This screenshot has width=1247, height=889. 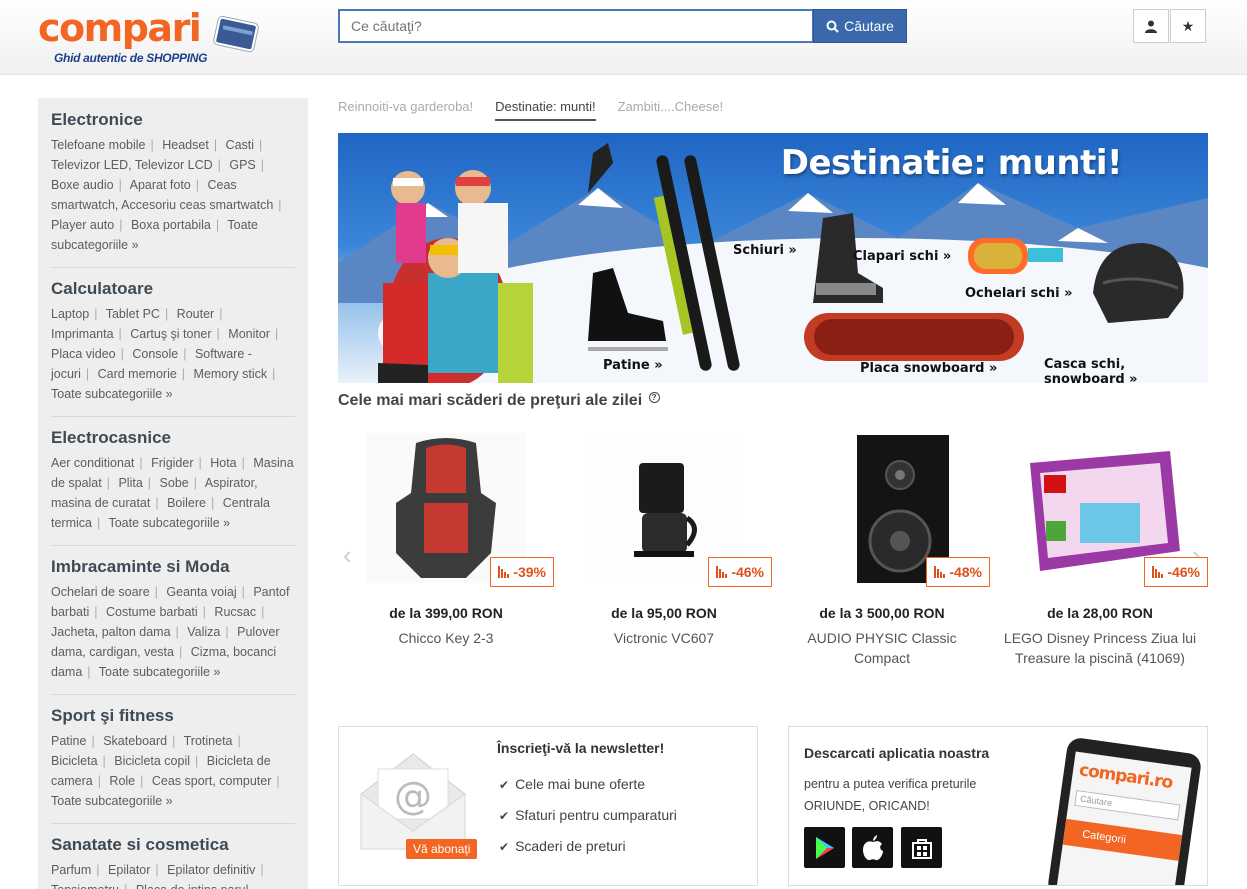 I want to click on account-button, so click(x=1151, y=26).